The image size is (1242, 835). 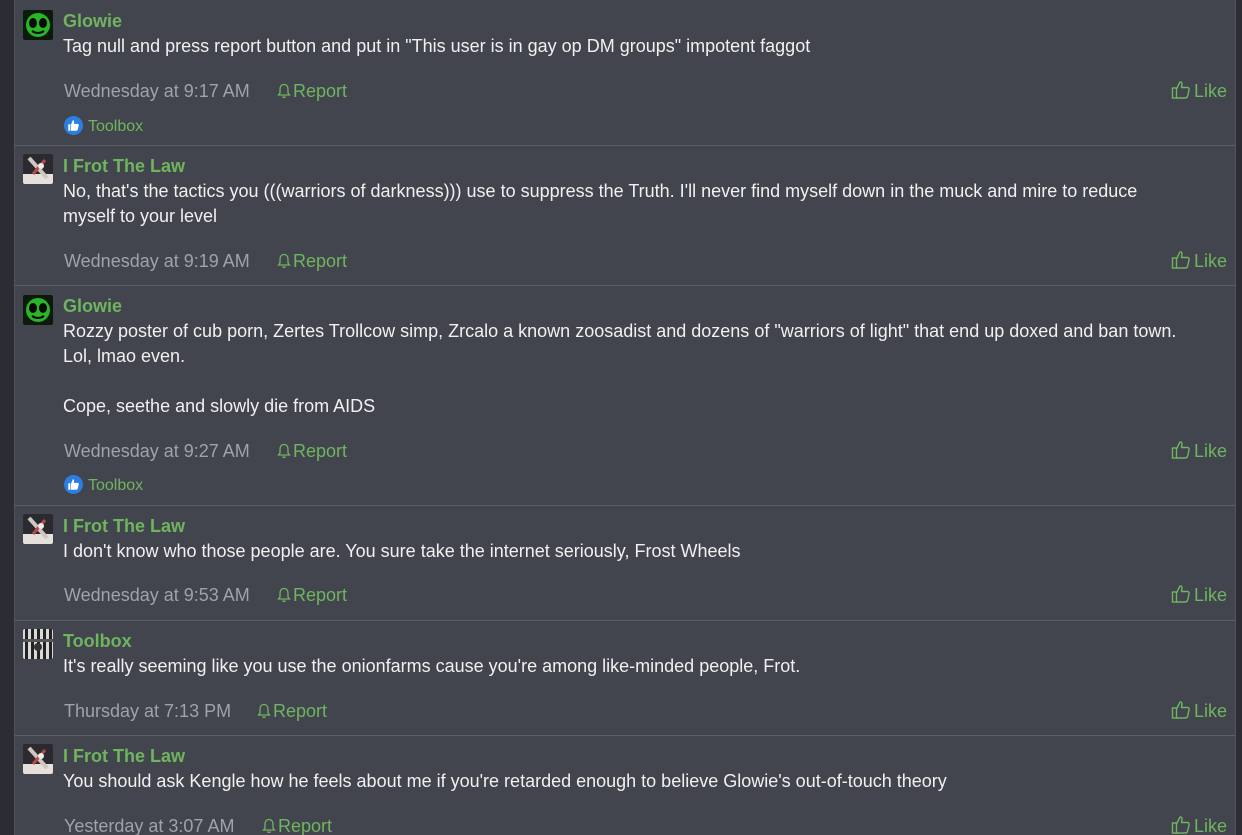 I want to click on post-message-line: Cope, seethe and slowly die from AIDS, so click(x=219, y=406).